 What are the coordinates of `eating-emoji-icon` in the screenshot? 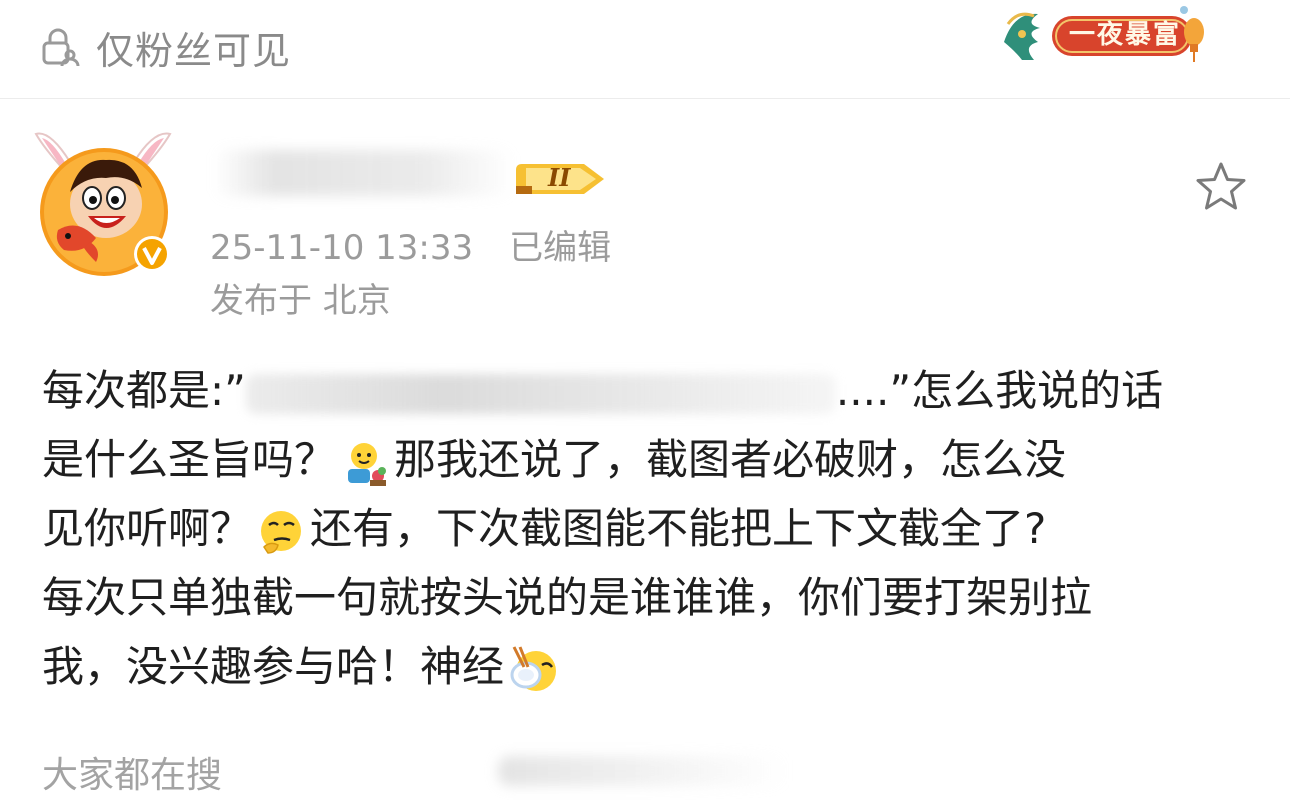 It's located at (533, 668).